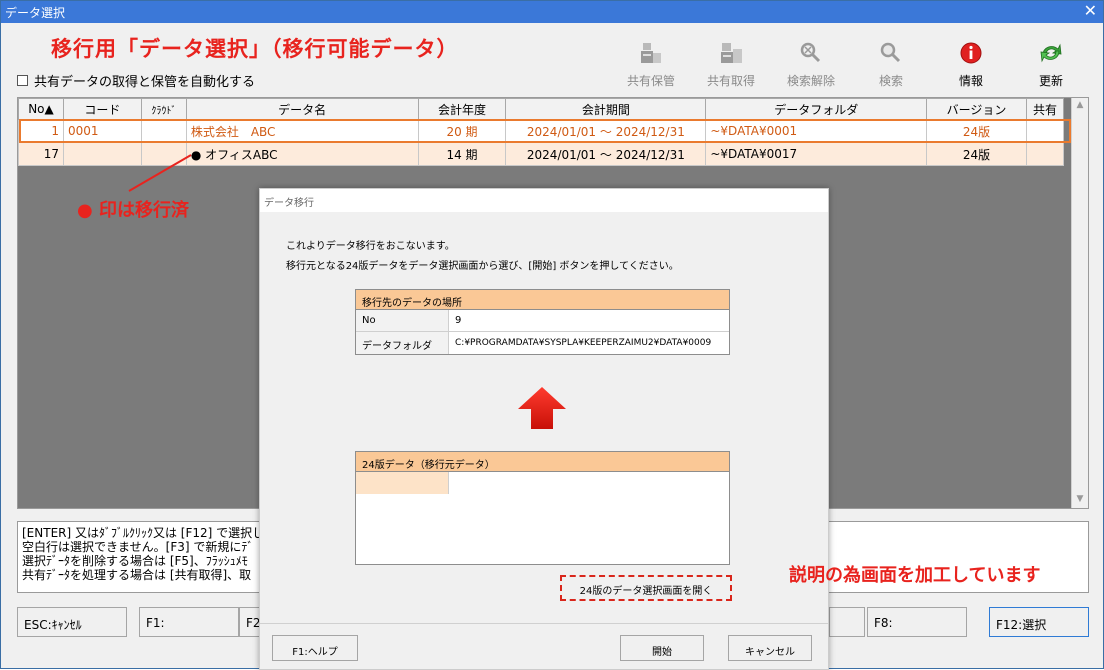  I want to click on shared-save-button: 共有保管, so click(651, 65).